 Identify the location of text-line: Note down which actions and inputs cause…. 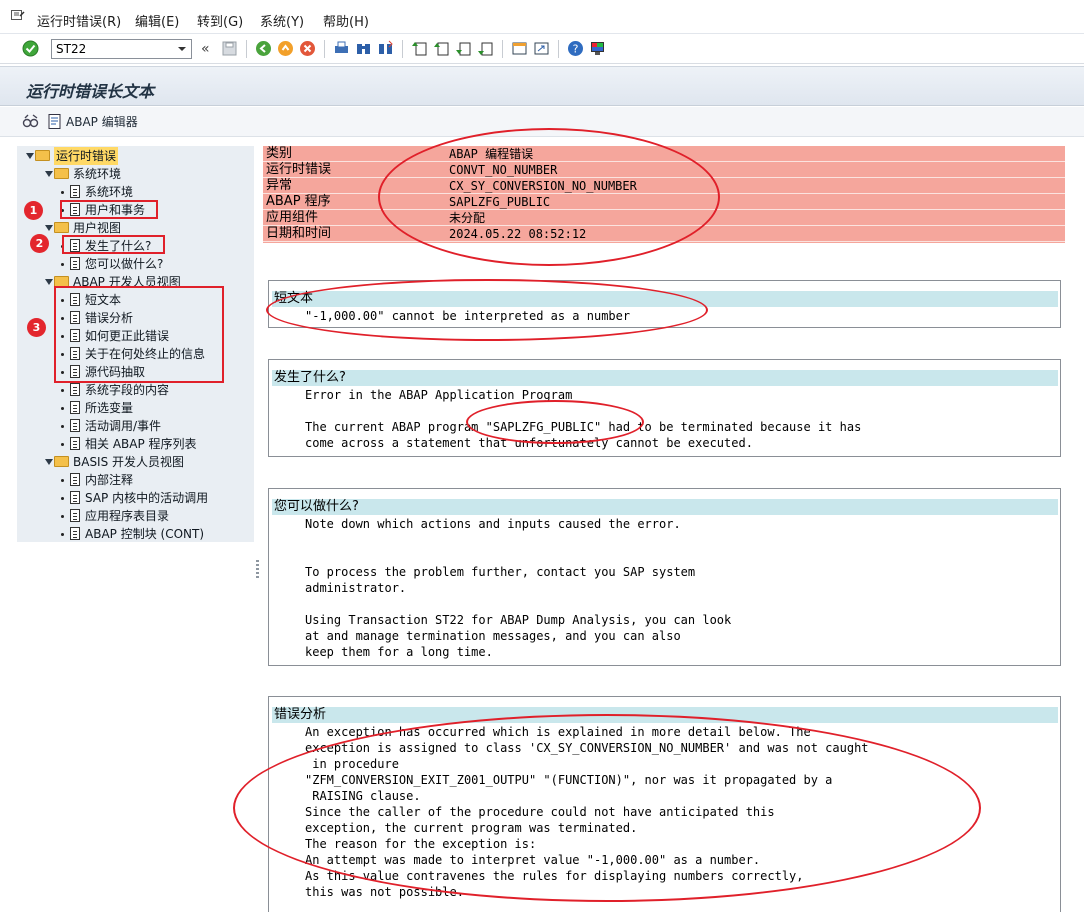
(493, 524).